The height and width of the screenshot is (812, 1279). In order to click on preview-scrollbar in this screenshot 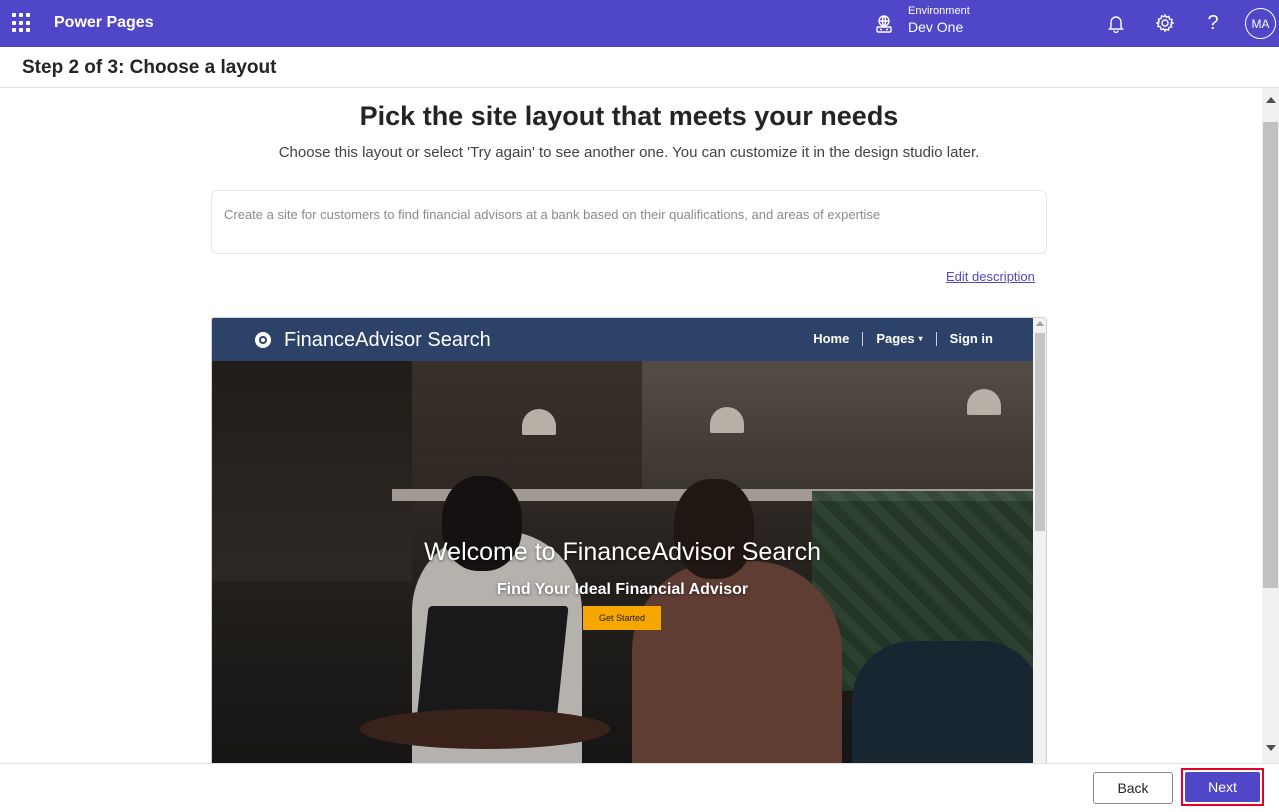, I will do `click(1039, 540)`.